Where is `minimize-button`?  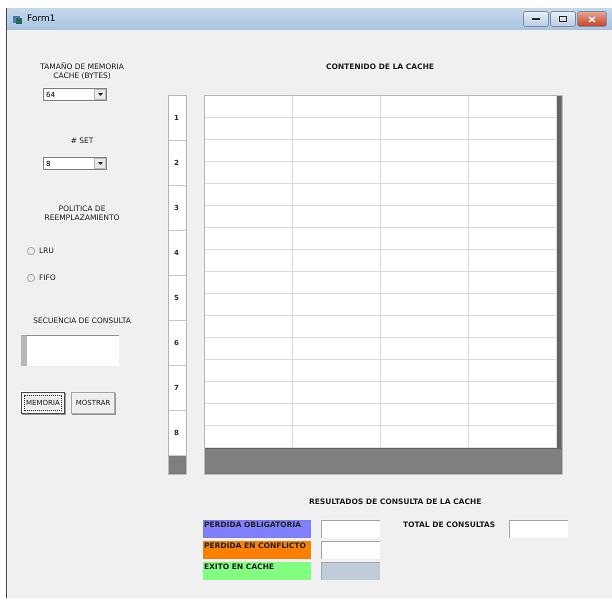
minimize-button is located at coordinates (536, 19).